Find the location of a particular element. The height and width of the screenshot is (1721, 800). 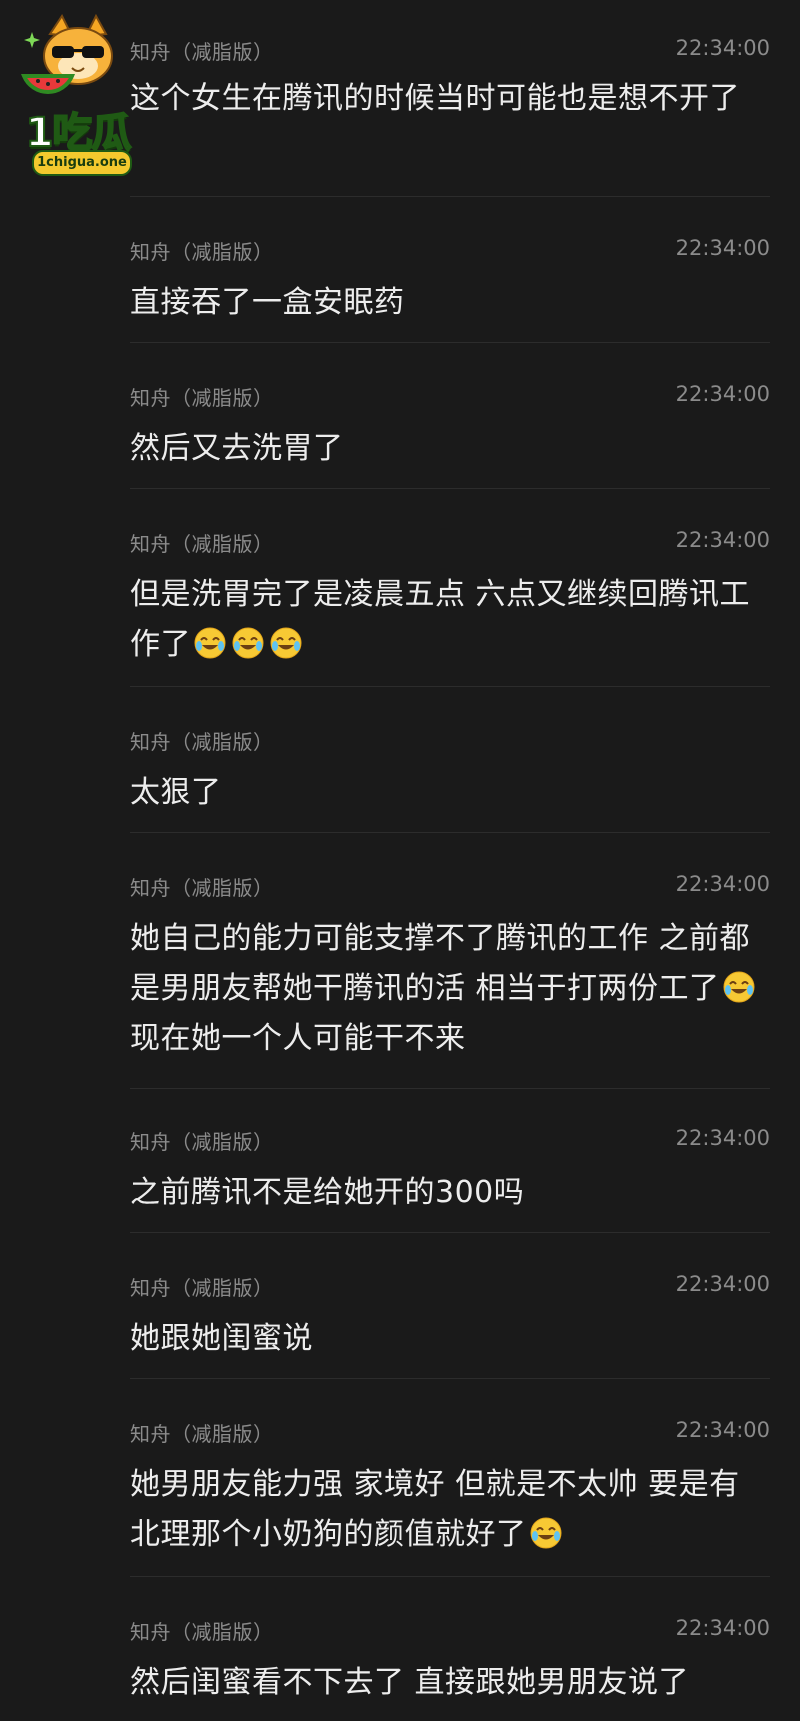

chat-message: 知舟（减脂版） 22:34:00 然后又去洗胃了 is located at coordinates (450, 428).